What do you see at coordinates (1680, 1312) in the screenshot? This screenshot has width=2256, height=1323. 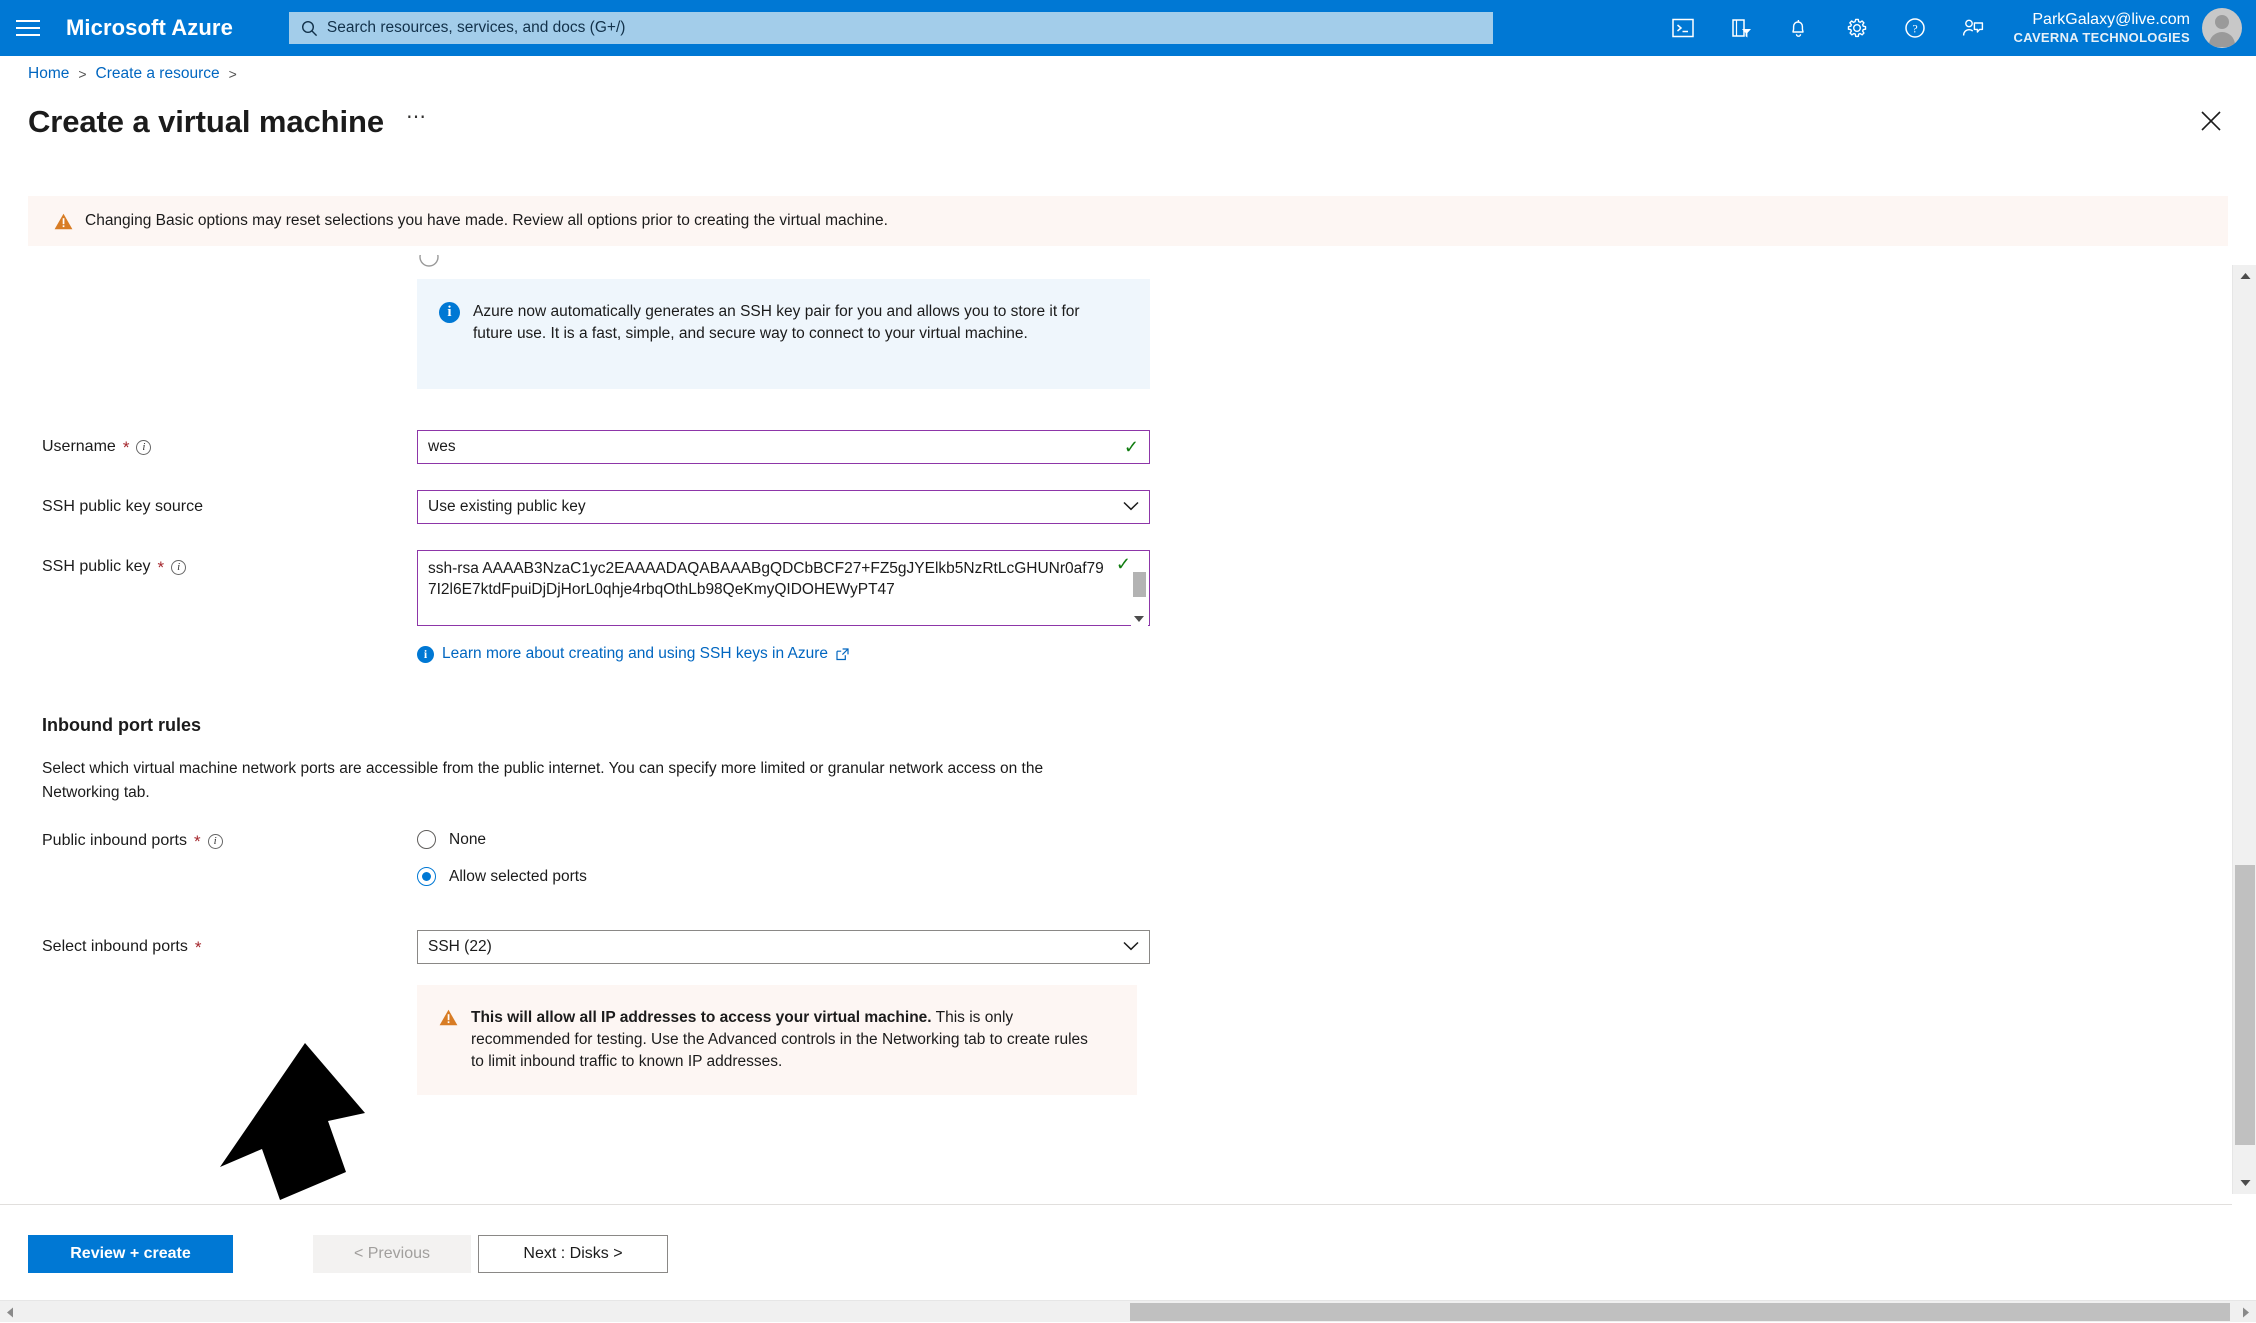 I see `horizontal-scrollbar-thumb` at bounding box center [1680, 1312].